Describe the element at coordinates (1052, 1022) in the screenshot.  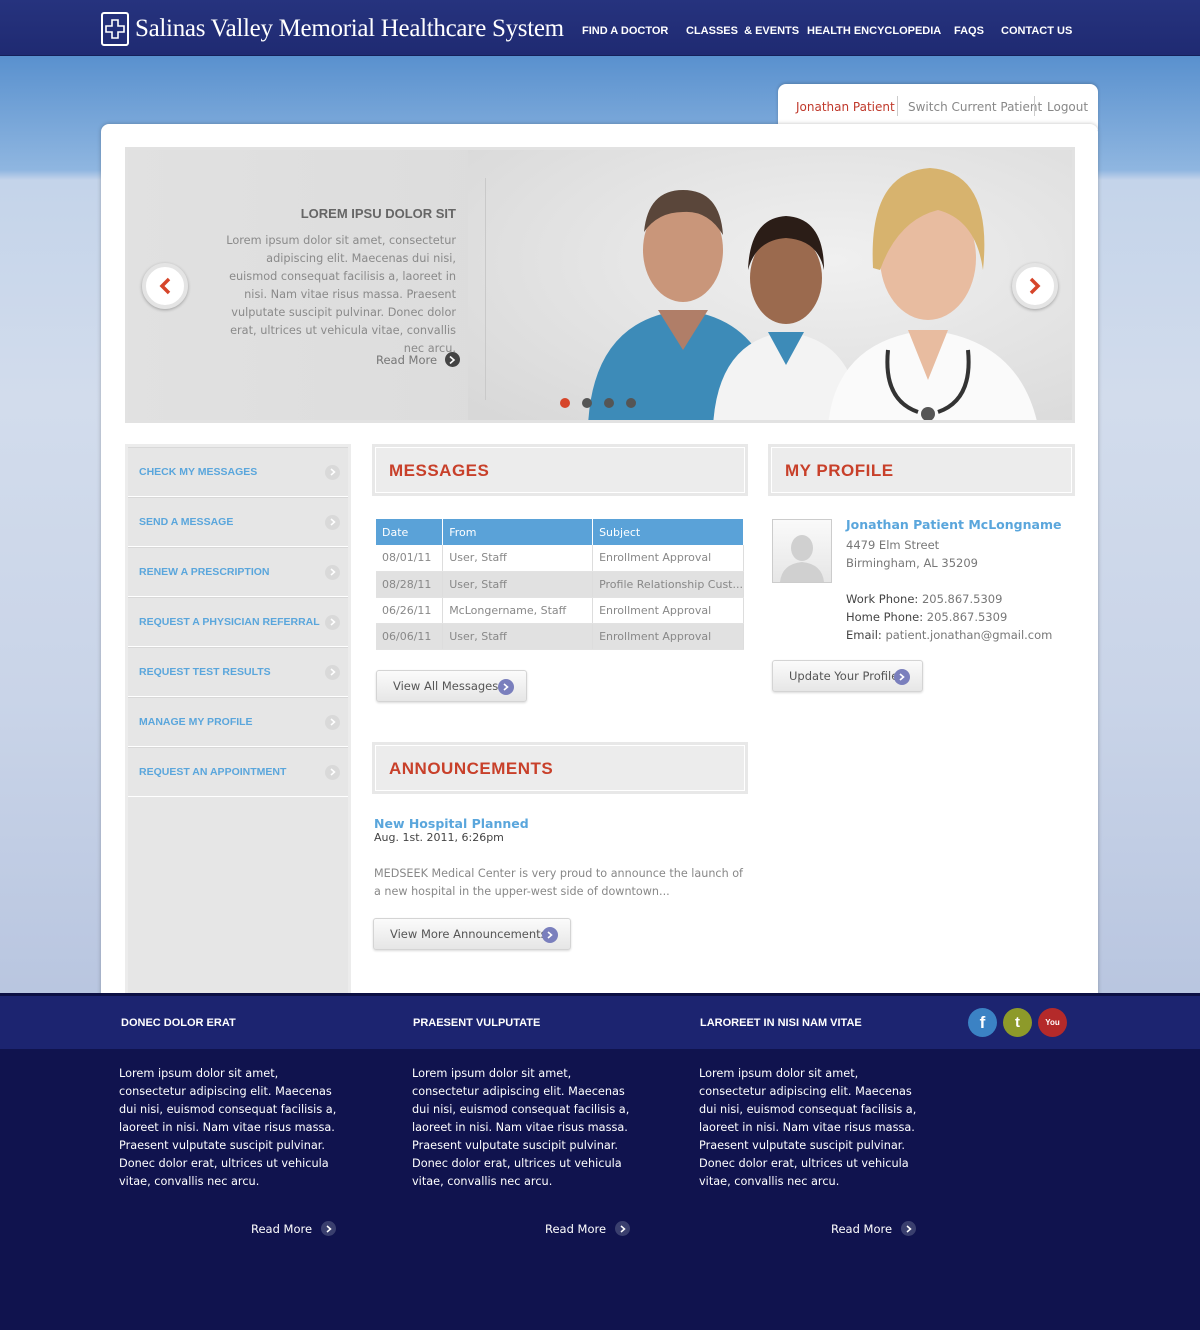
I see `youtube-icon: You` at that location.